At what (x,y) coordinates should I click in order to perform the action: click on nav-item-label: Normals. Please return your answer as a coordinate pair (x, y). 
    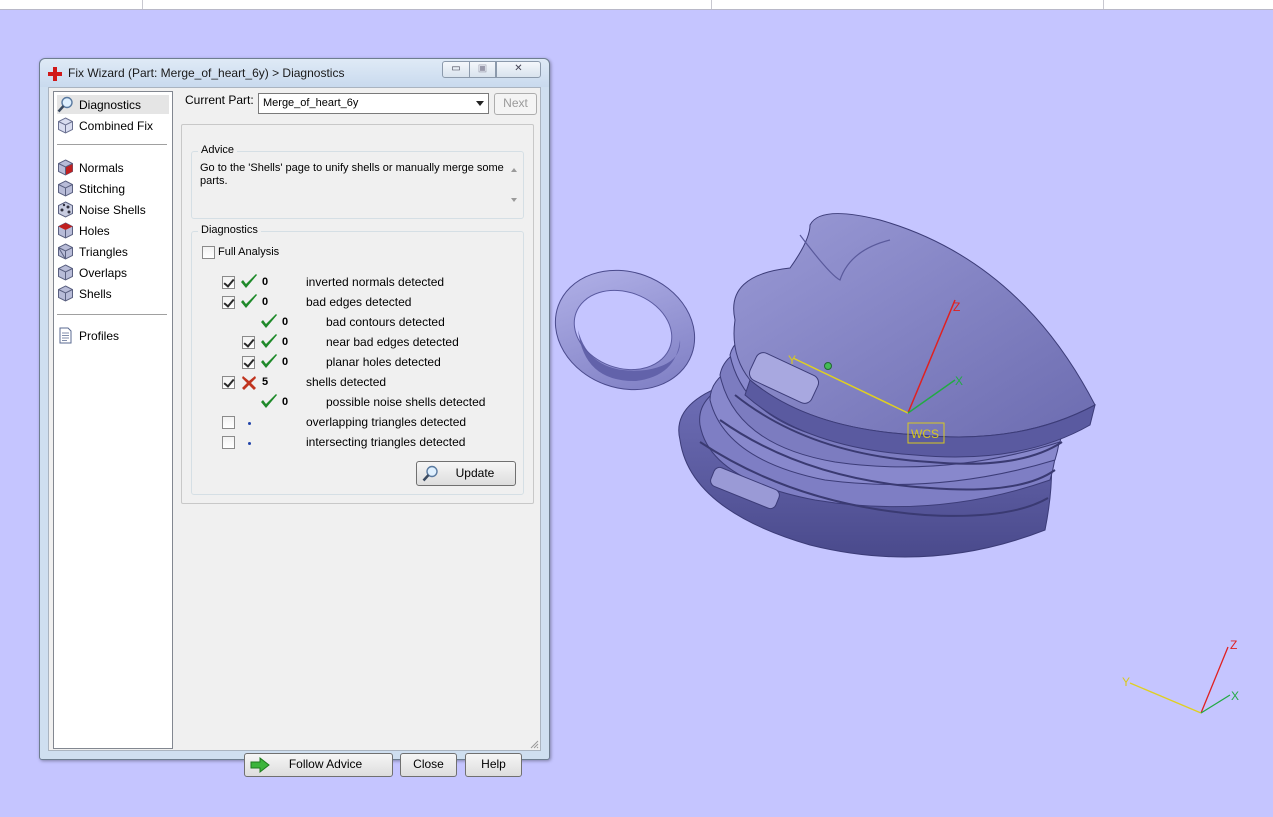
    Looking at the image, I should click on (101, 167).